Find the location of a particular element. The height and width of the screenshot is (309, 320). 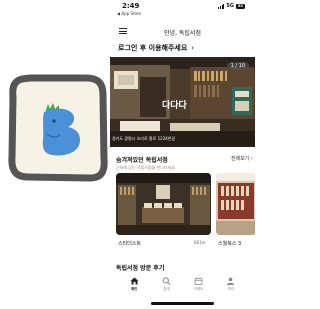

banner-title: 다다다 is located at coordinates (174, 106).